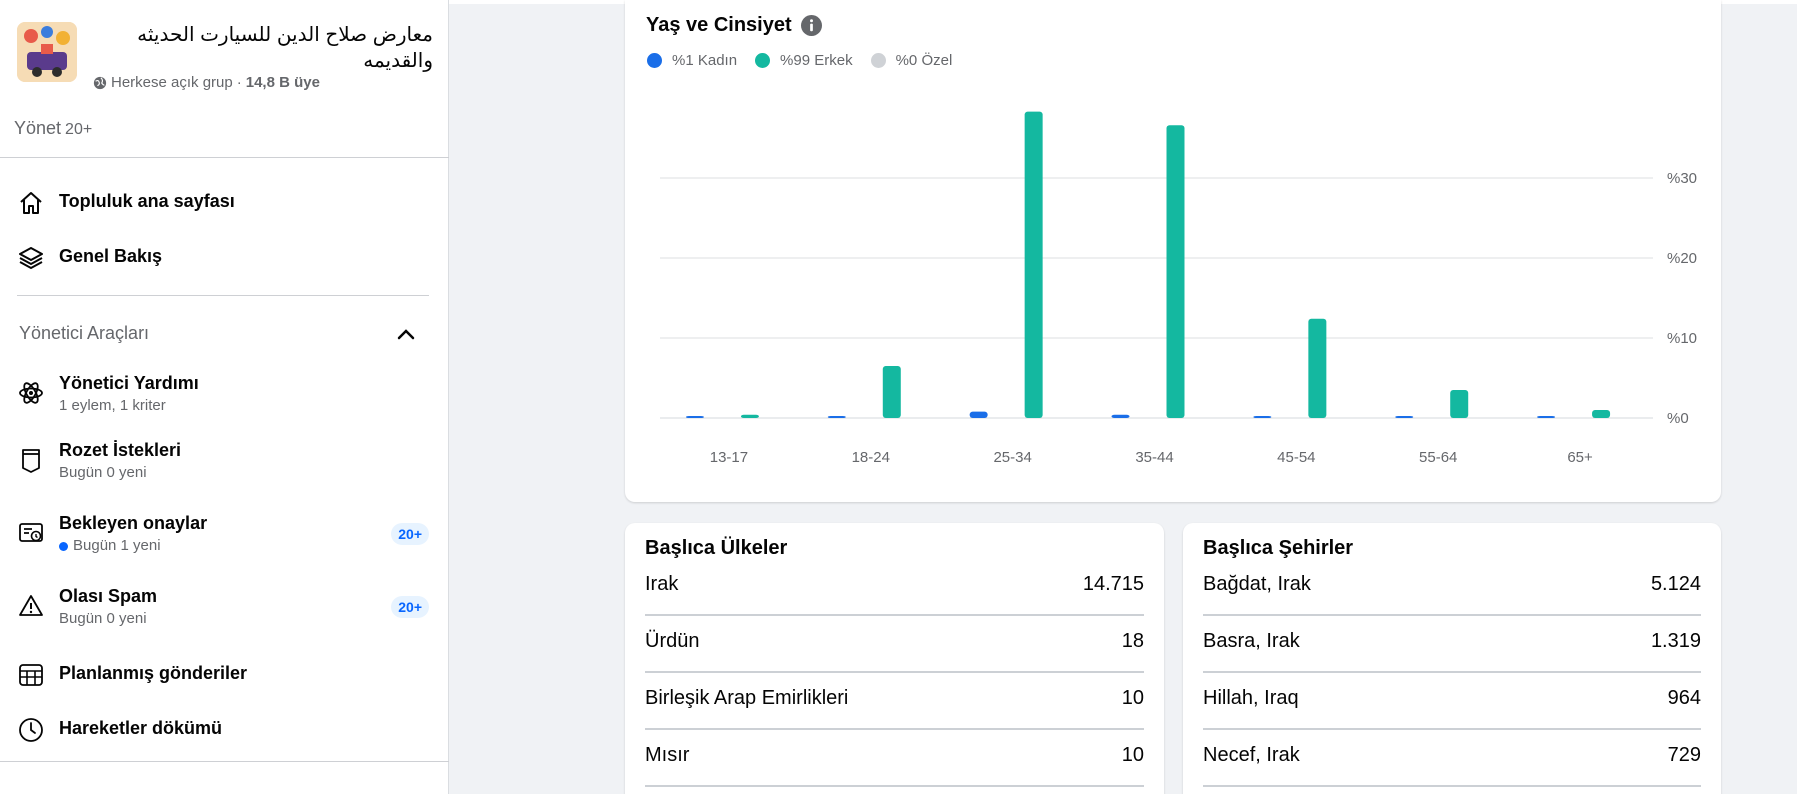 This screenshot has height=794, width=1797. Describe the element at coordinates (1132, 641) in the screenshot. I see `country-value: 18` at that location.